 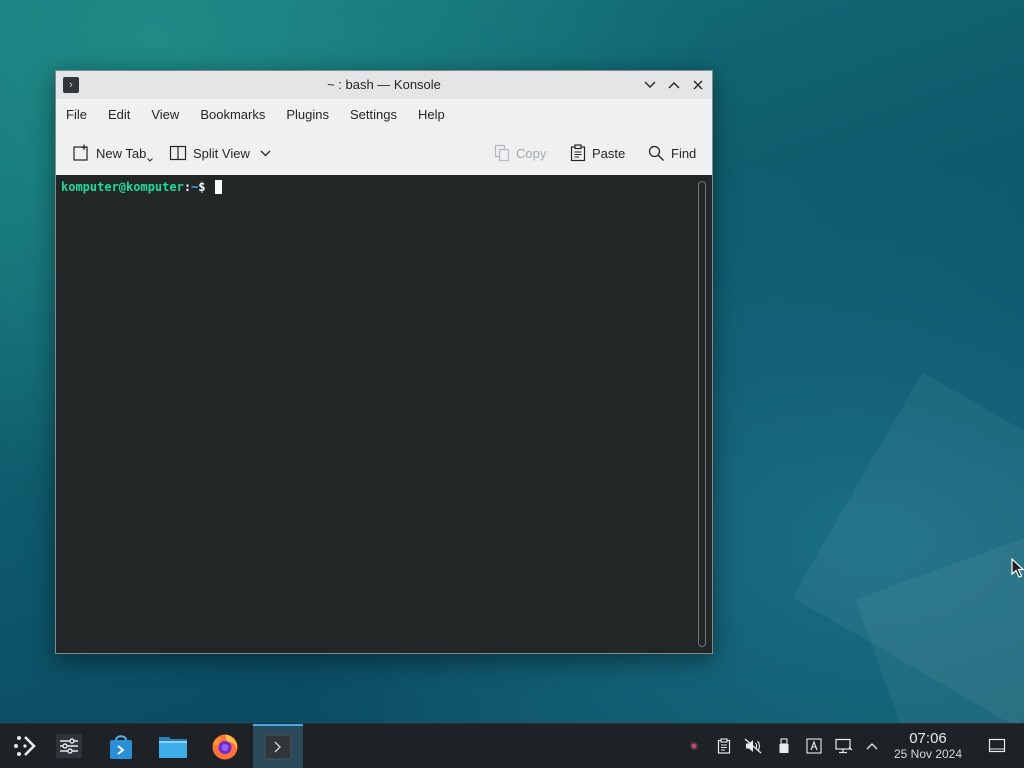 What do you see at coordinates (502, 153) in the screenshot?
I see `copy-icon` at bounding box center [502, 153].